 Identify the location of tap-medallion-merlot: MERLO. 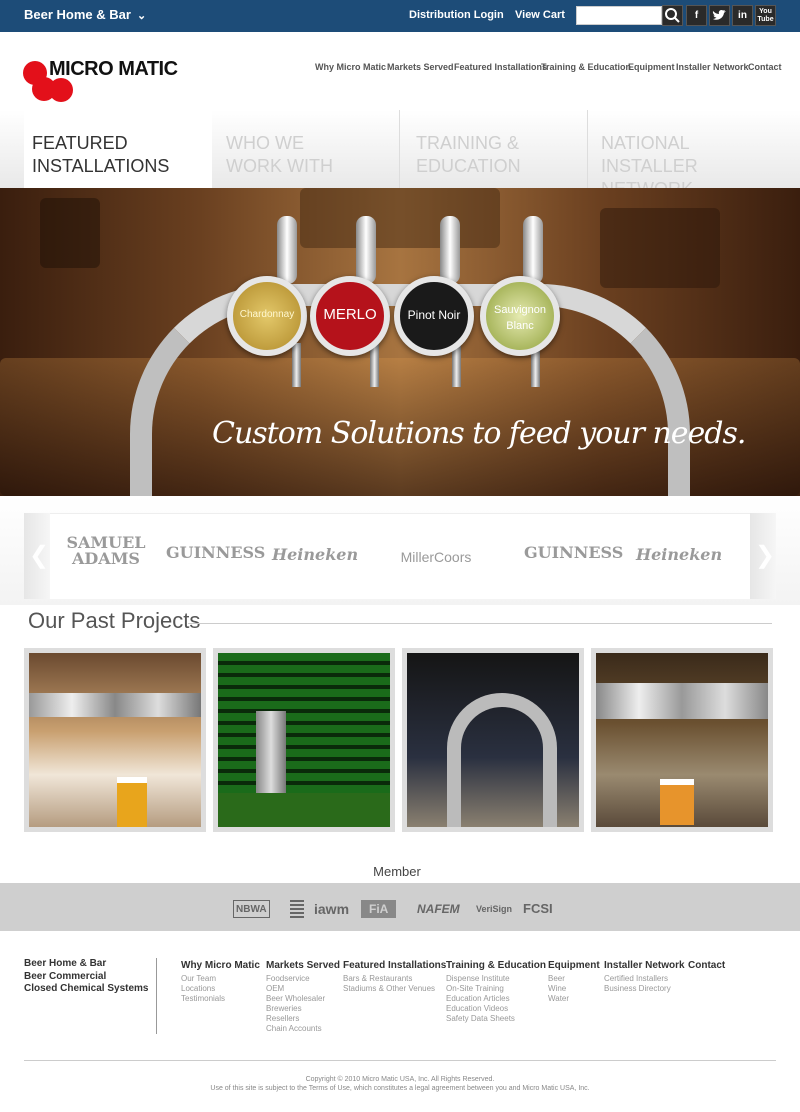
(350, 316).